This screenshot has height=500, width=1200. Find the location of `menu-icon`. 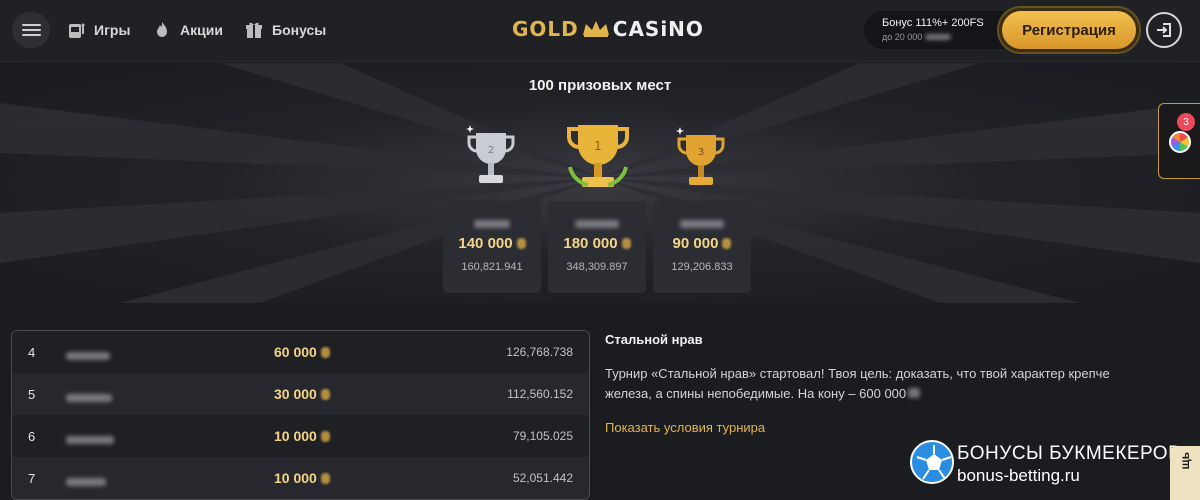

menu-icon is located at coordinates (31, 25).